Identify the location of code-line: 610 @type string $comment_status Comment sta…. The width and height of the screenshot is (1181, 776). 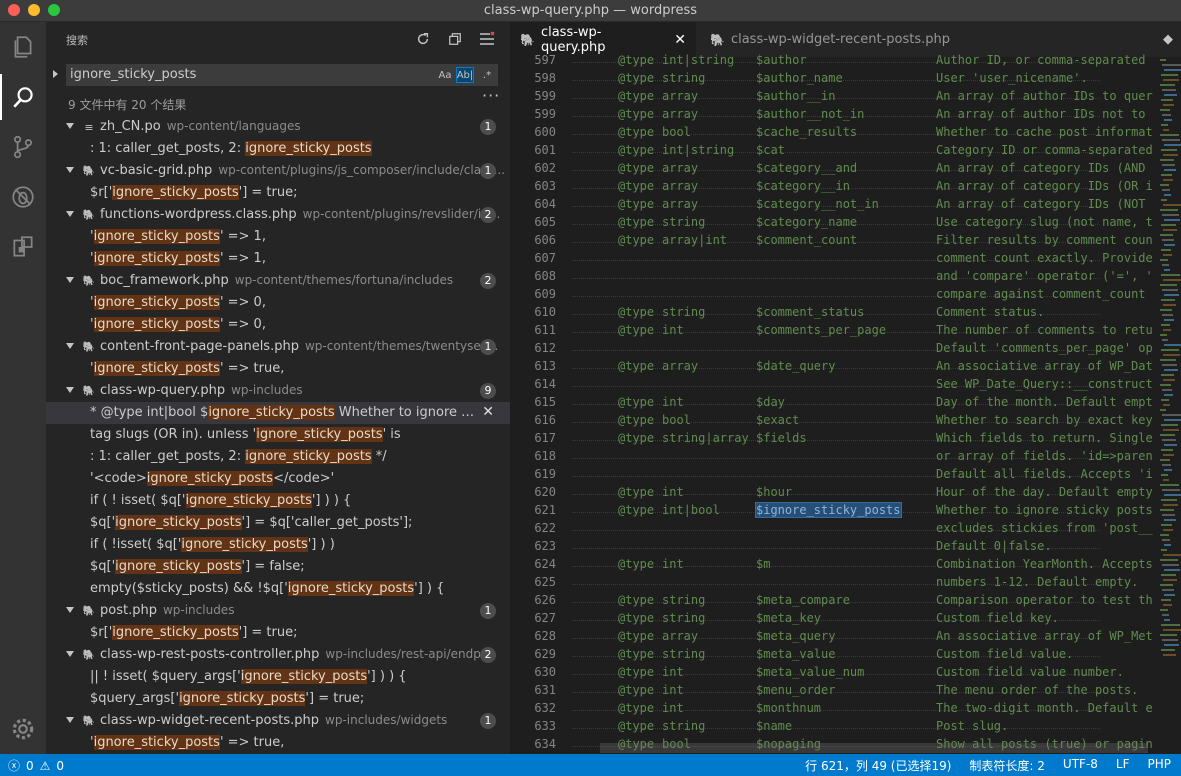
(835, 314).